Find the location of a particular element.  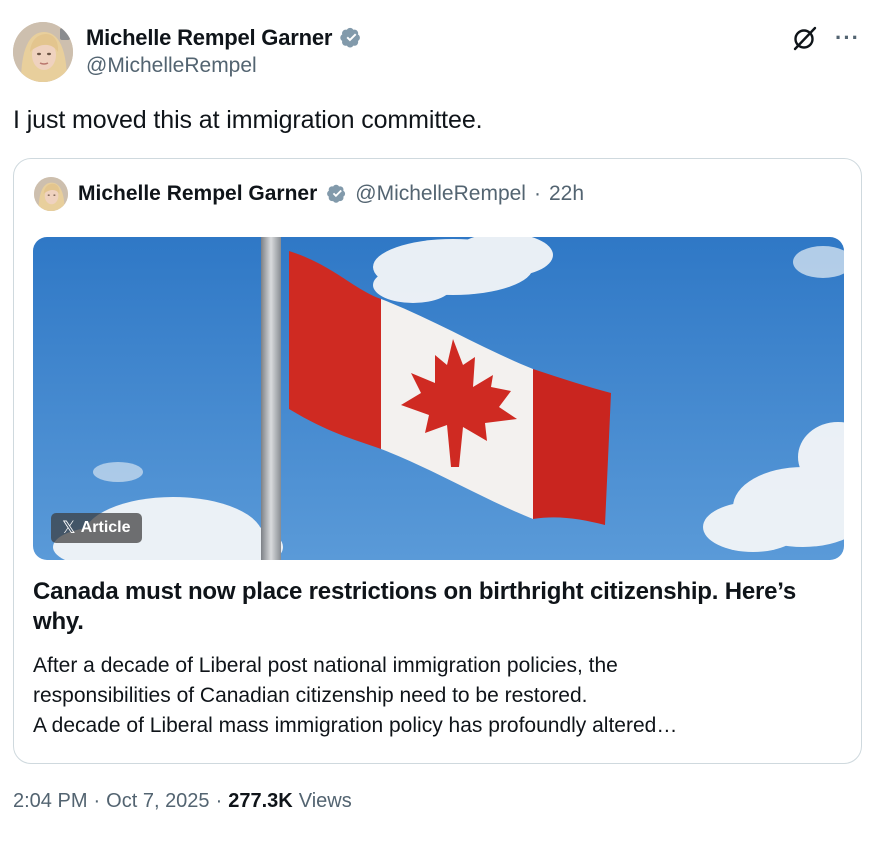

article-badge: 𝕏 Article is located at coordinates (96, 528).